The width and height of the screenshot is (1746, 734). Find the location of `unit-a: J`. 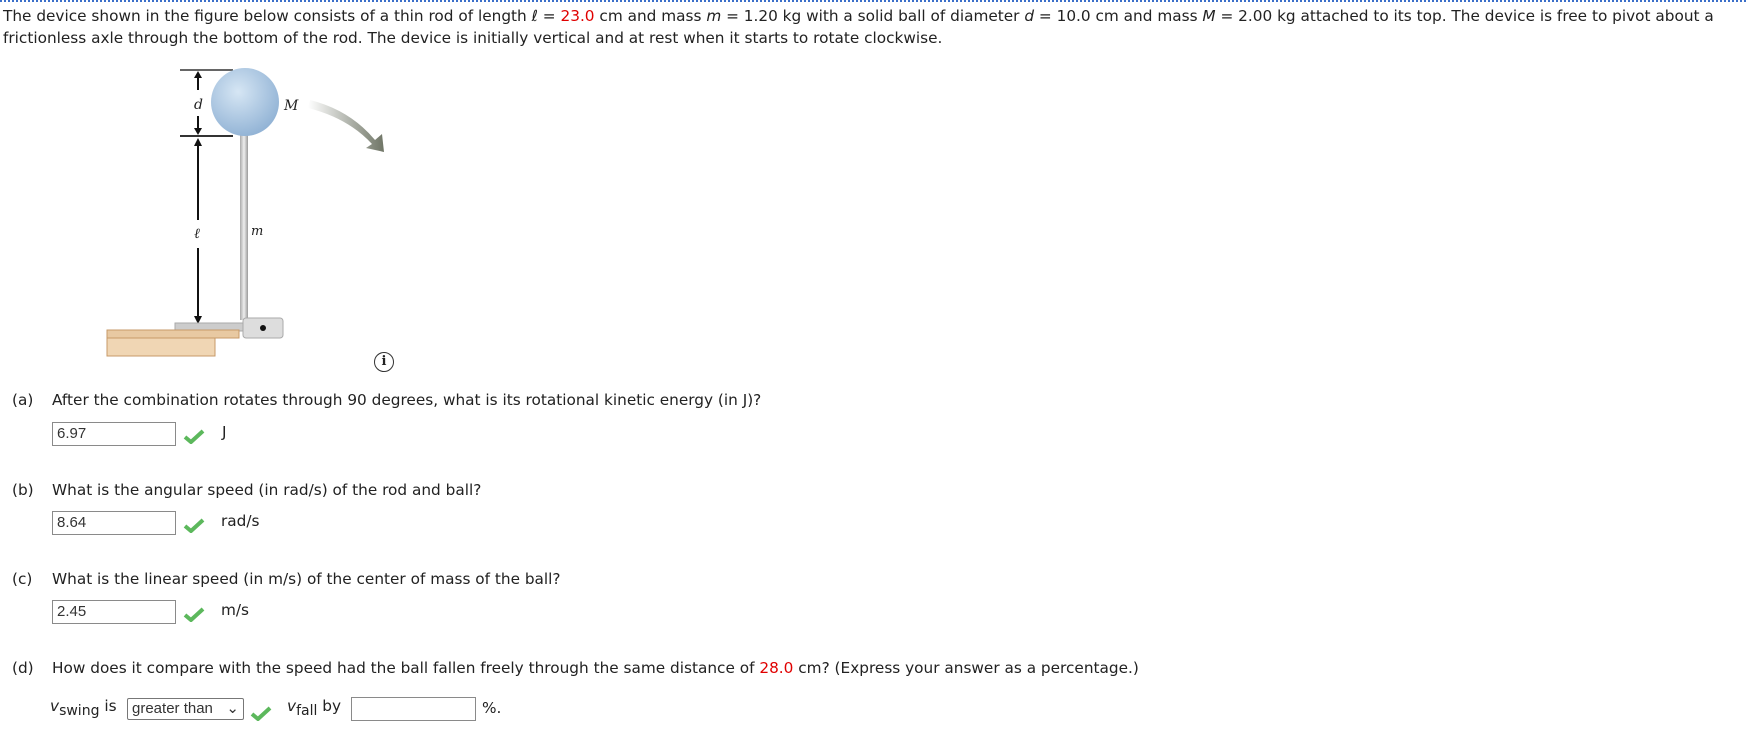

unit-a: J is located at coordinates (224, 432).